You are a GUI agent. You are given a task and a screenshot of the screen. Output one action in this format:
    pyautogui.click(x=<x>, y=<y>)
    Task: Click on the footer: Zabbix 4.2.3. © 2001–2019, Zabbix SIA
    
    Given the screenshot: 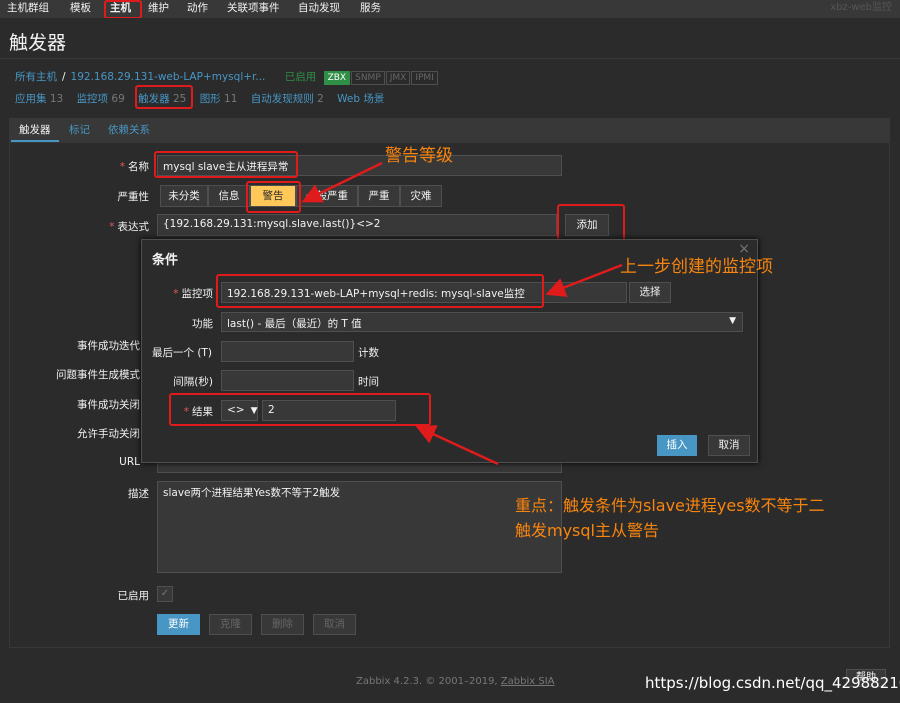 What is the action you would take?
    pyautogui.click(x=455, y=681)
    